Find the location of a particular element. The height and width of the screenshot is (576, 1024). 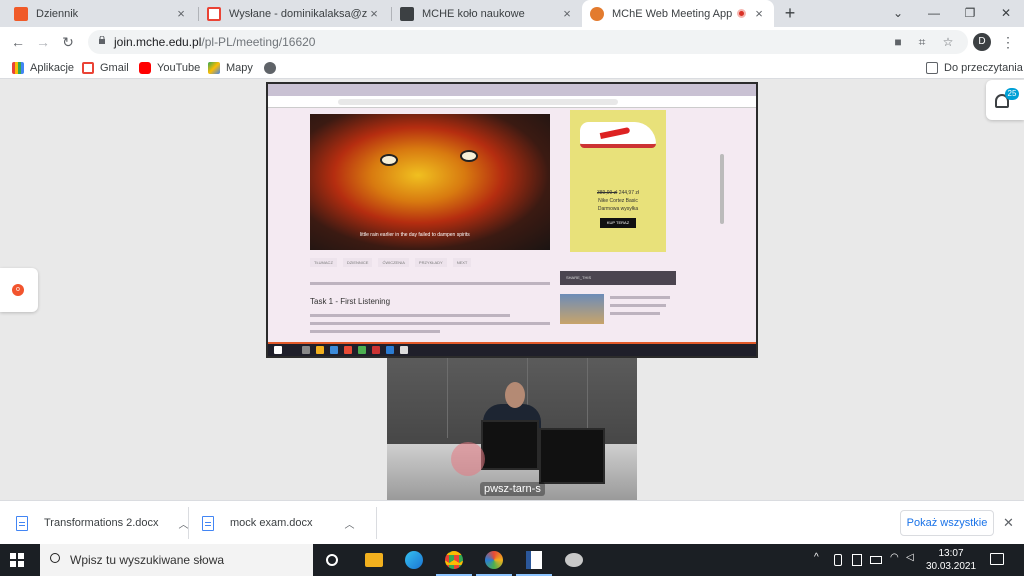

dziennik-icon is located at coordinates (21, 13).